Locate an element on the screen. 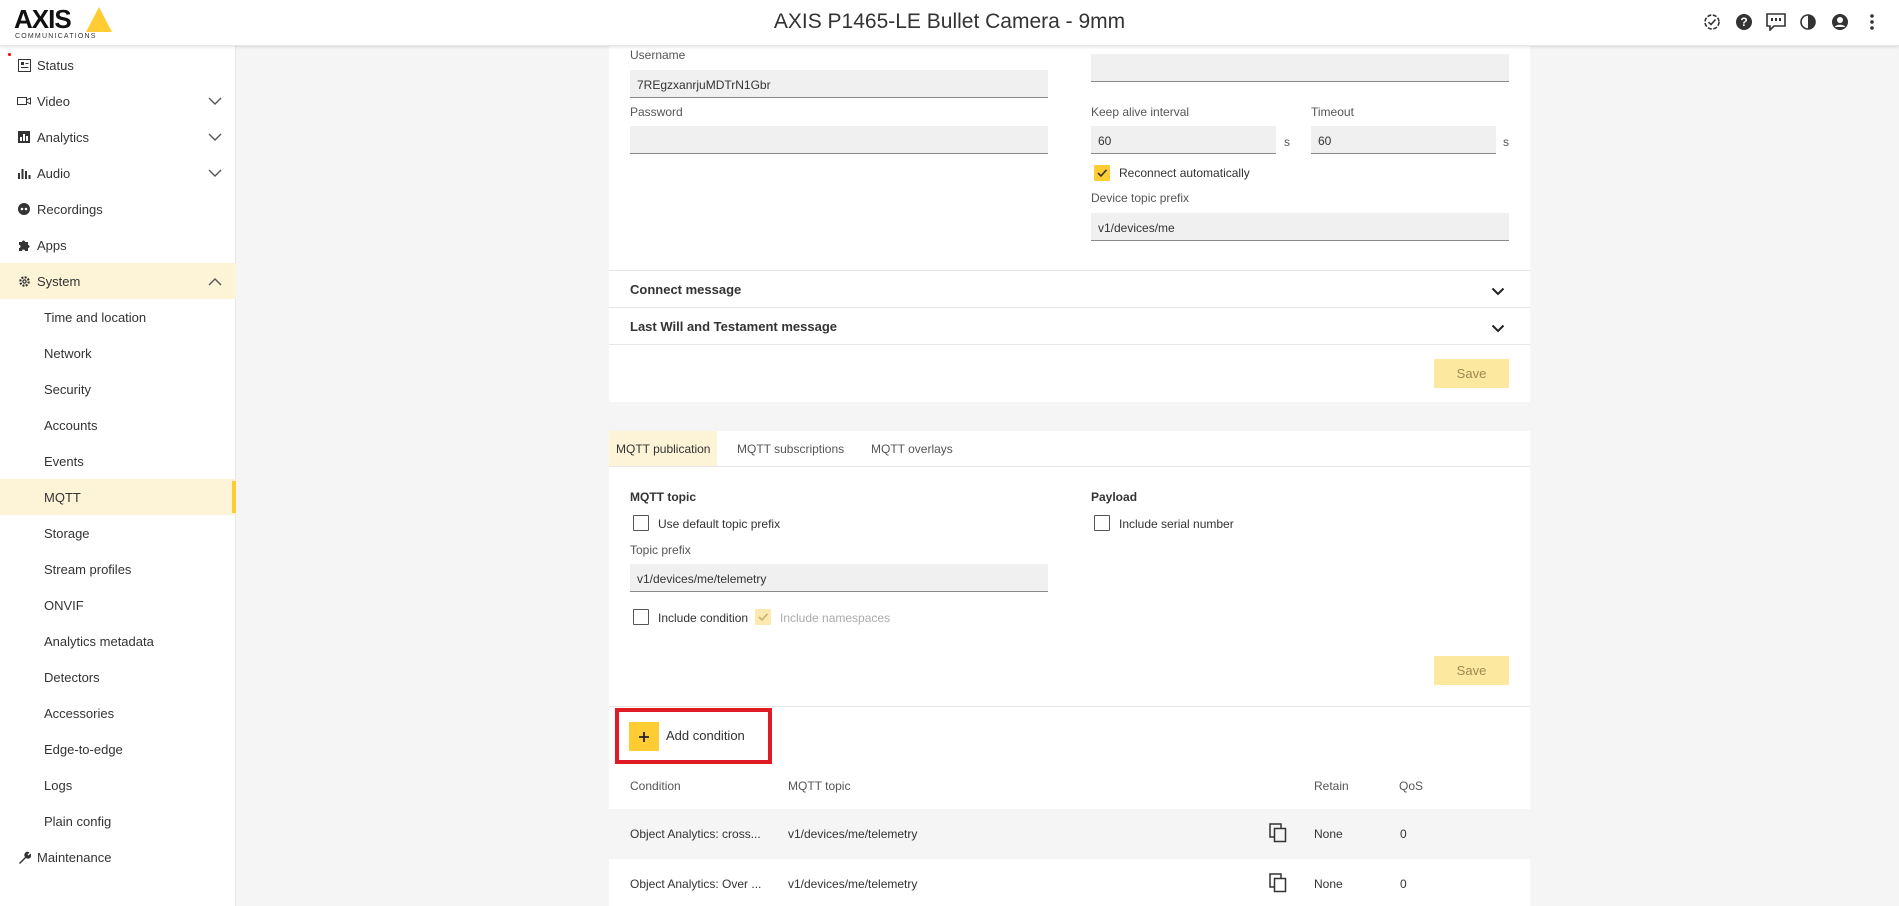  highlight-box is located at coordinates (693, 736).